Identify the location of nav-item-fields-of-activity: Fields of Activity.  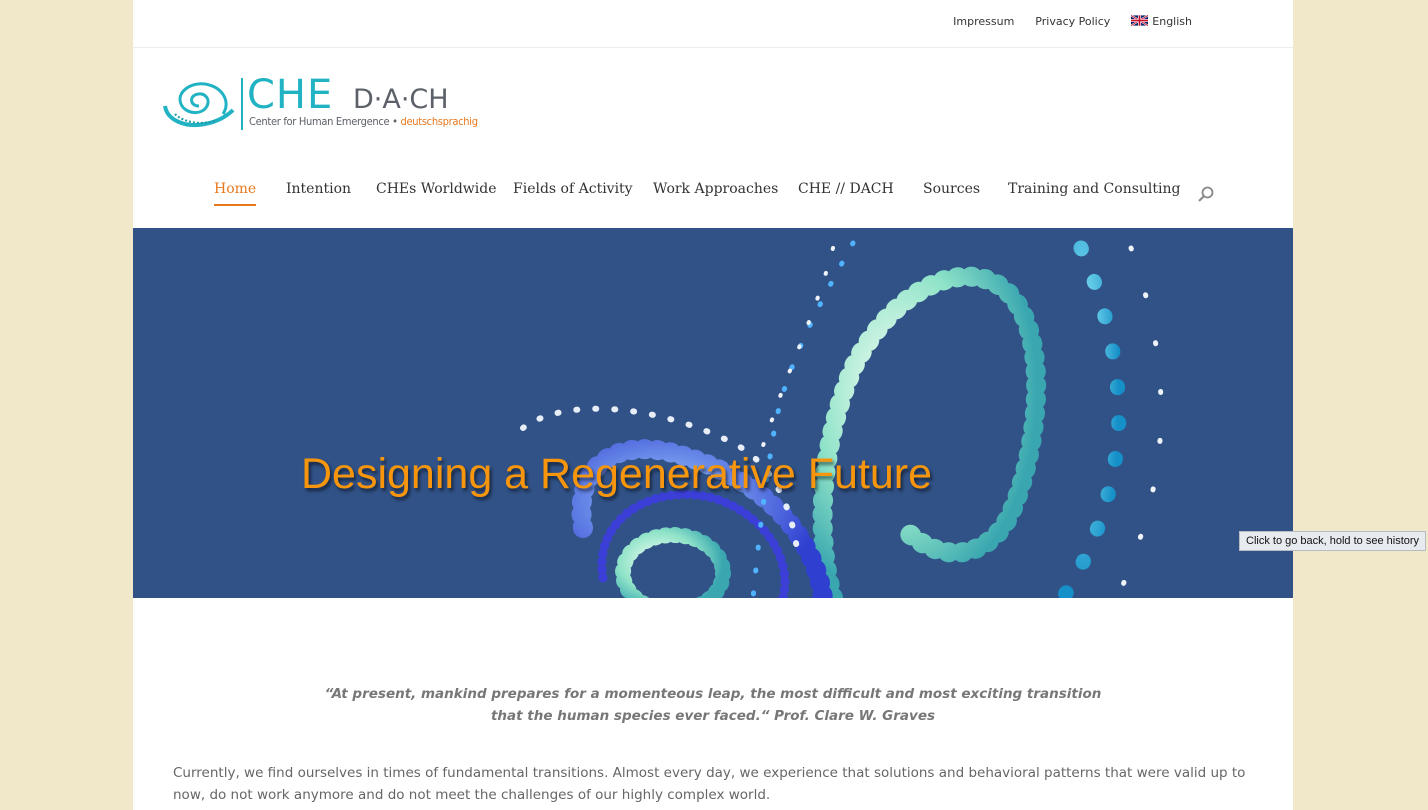
(573, 189).